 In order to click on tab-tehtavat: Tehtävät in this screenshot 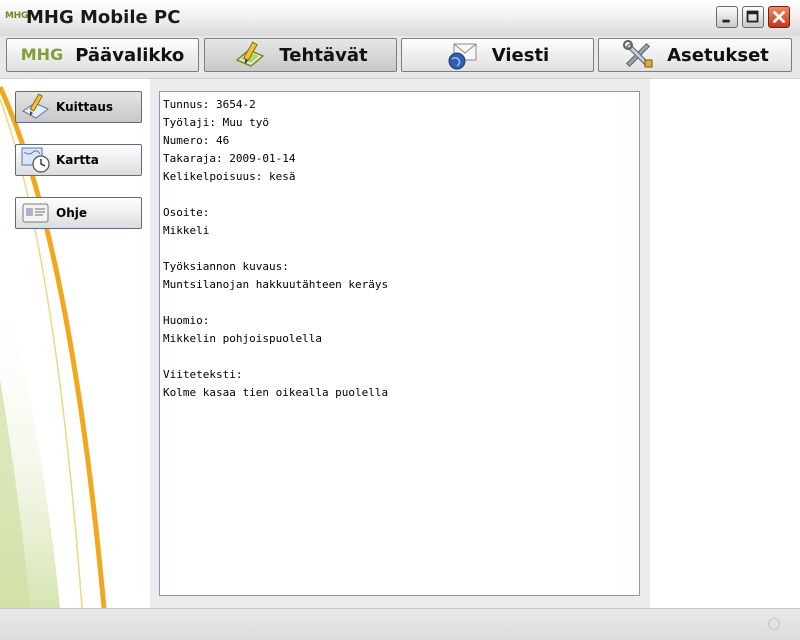, I will do `click(300, 55)`.